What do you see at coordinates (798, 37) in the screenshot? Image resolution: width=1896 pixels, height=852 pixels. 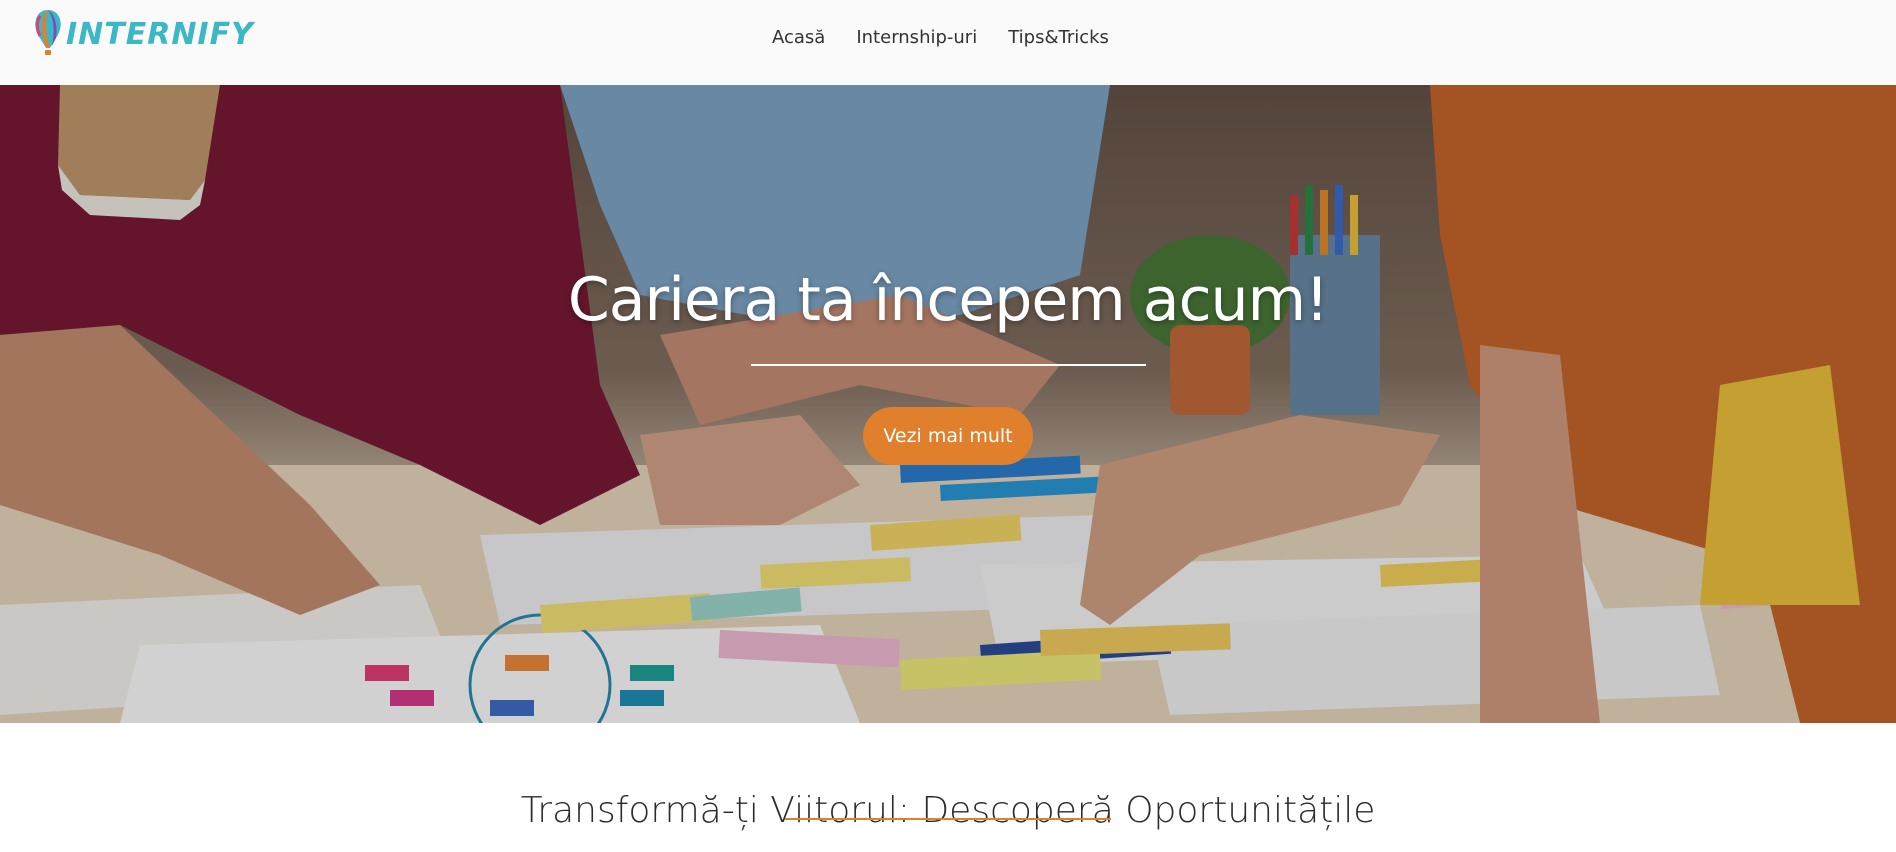 I see `nav-link-acasa: Acasă` at bounding box center [798, 37].